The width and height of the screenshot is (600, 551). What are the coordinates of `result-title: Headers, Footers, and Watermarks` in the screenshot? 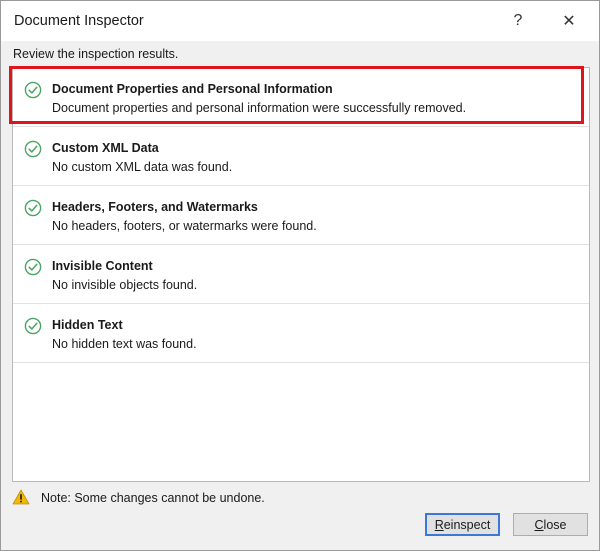 It's located at (155, 207).